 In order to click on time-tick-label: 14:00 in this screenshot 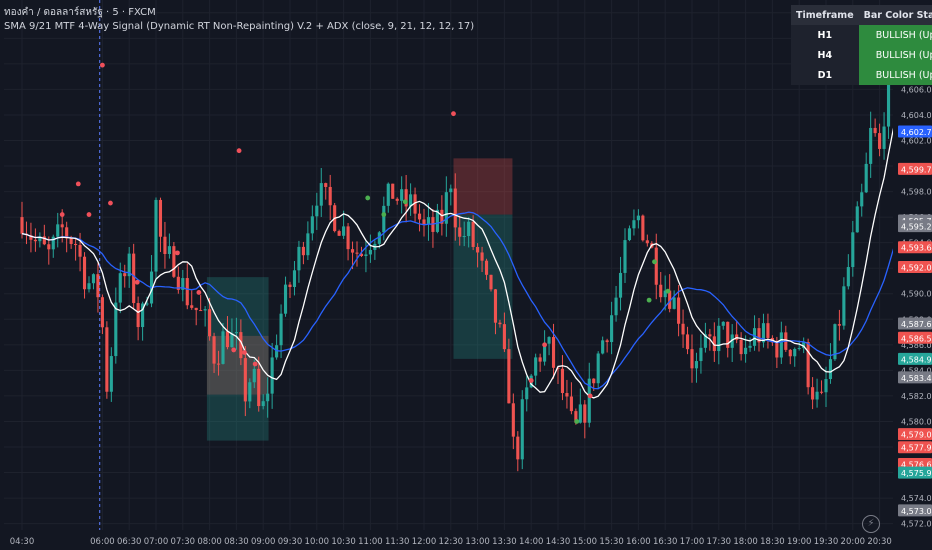, I will do `click(531, 542)`.